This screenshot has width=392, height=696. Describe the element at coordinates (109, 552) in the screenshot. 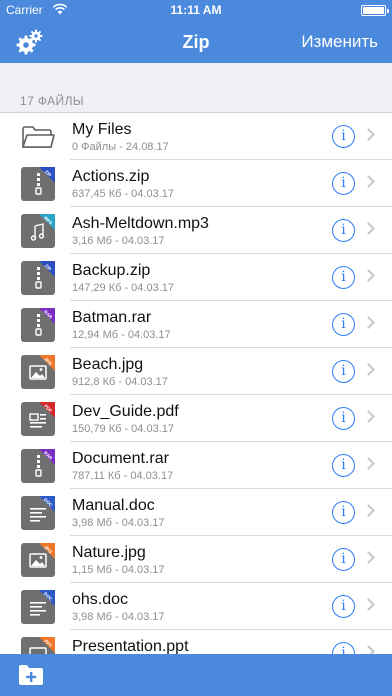

I see `file-name: Nature.jpg` at that location.